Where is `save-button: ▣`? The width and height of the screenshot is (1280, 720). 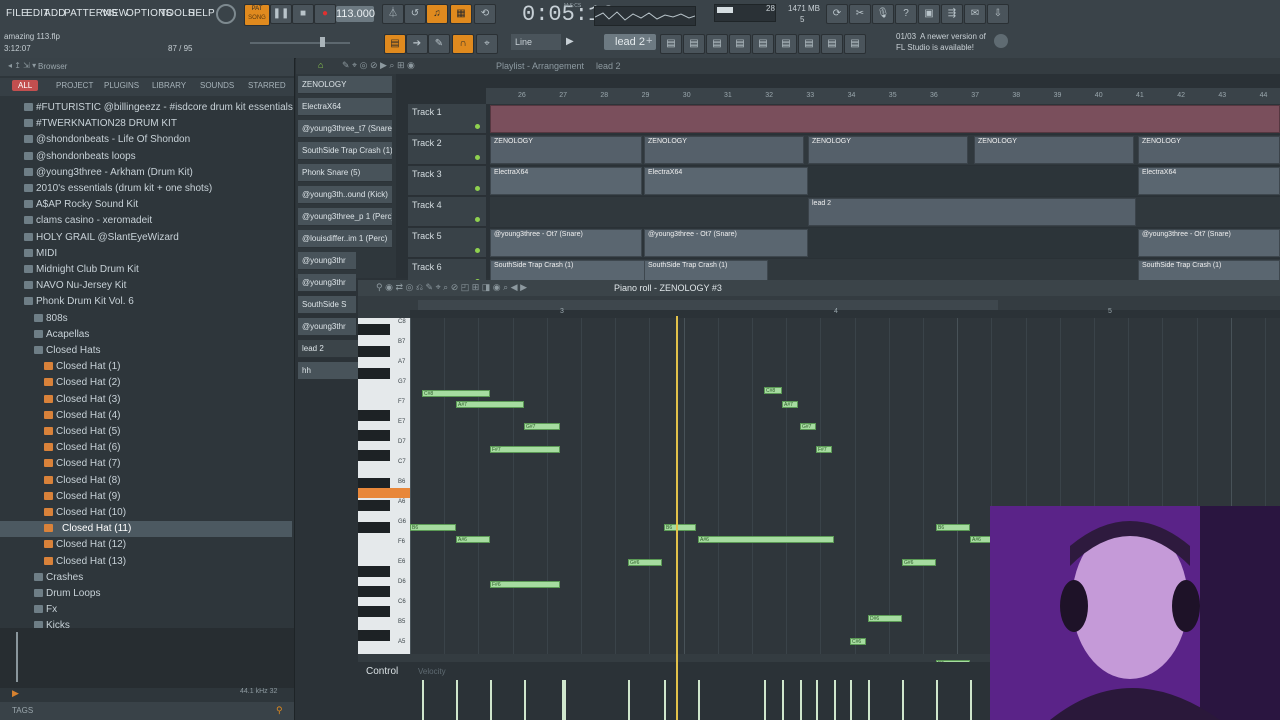
save-button: ▣ is located at coordinates (929, 14).